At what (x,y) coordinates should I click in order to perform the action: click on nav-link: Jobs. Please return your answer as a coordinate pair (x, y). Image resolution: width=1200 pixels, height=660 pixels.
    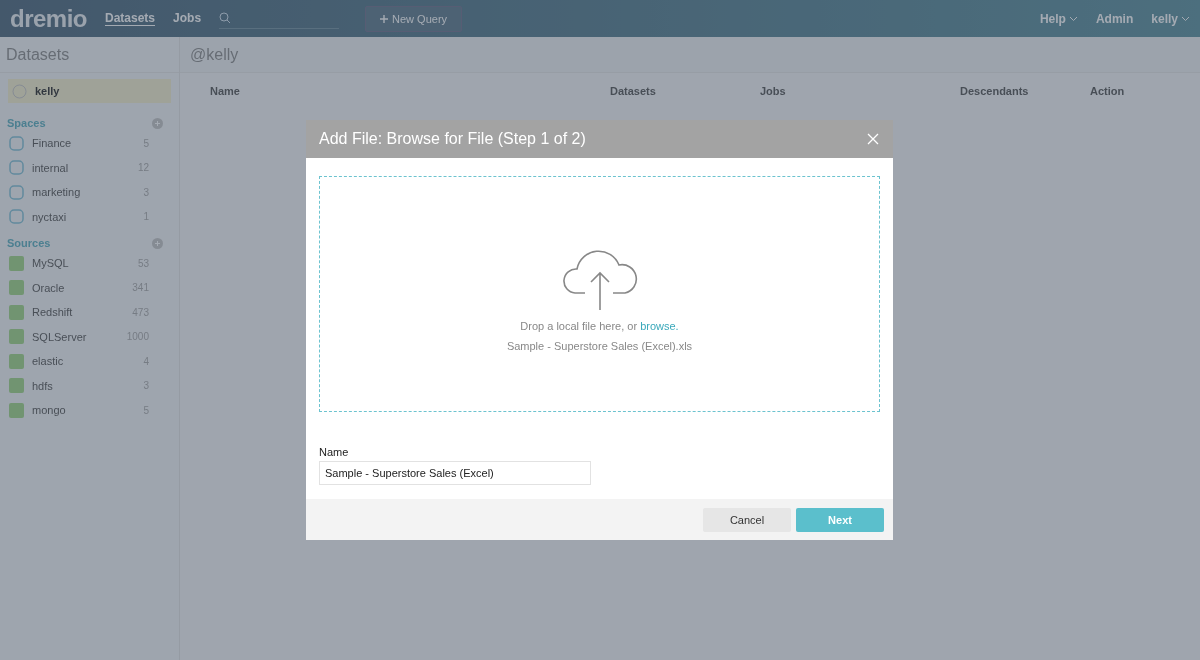
    Looking at the image, I should click on (187, 18).